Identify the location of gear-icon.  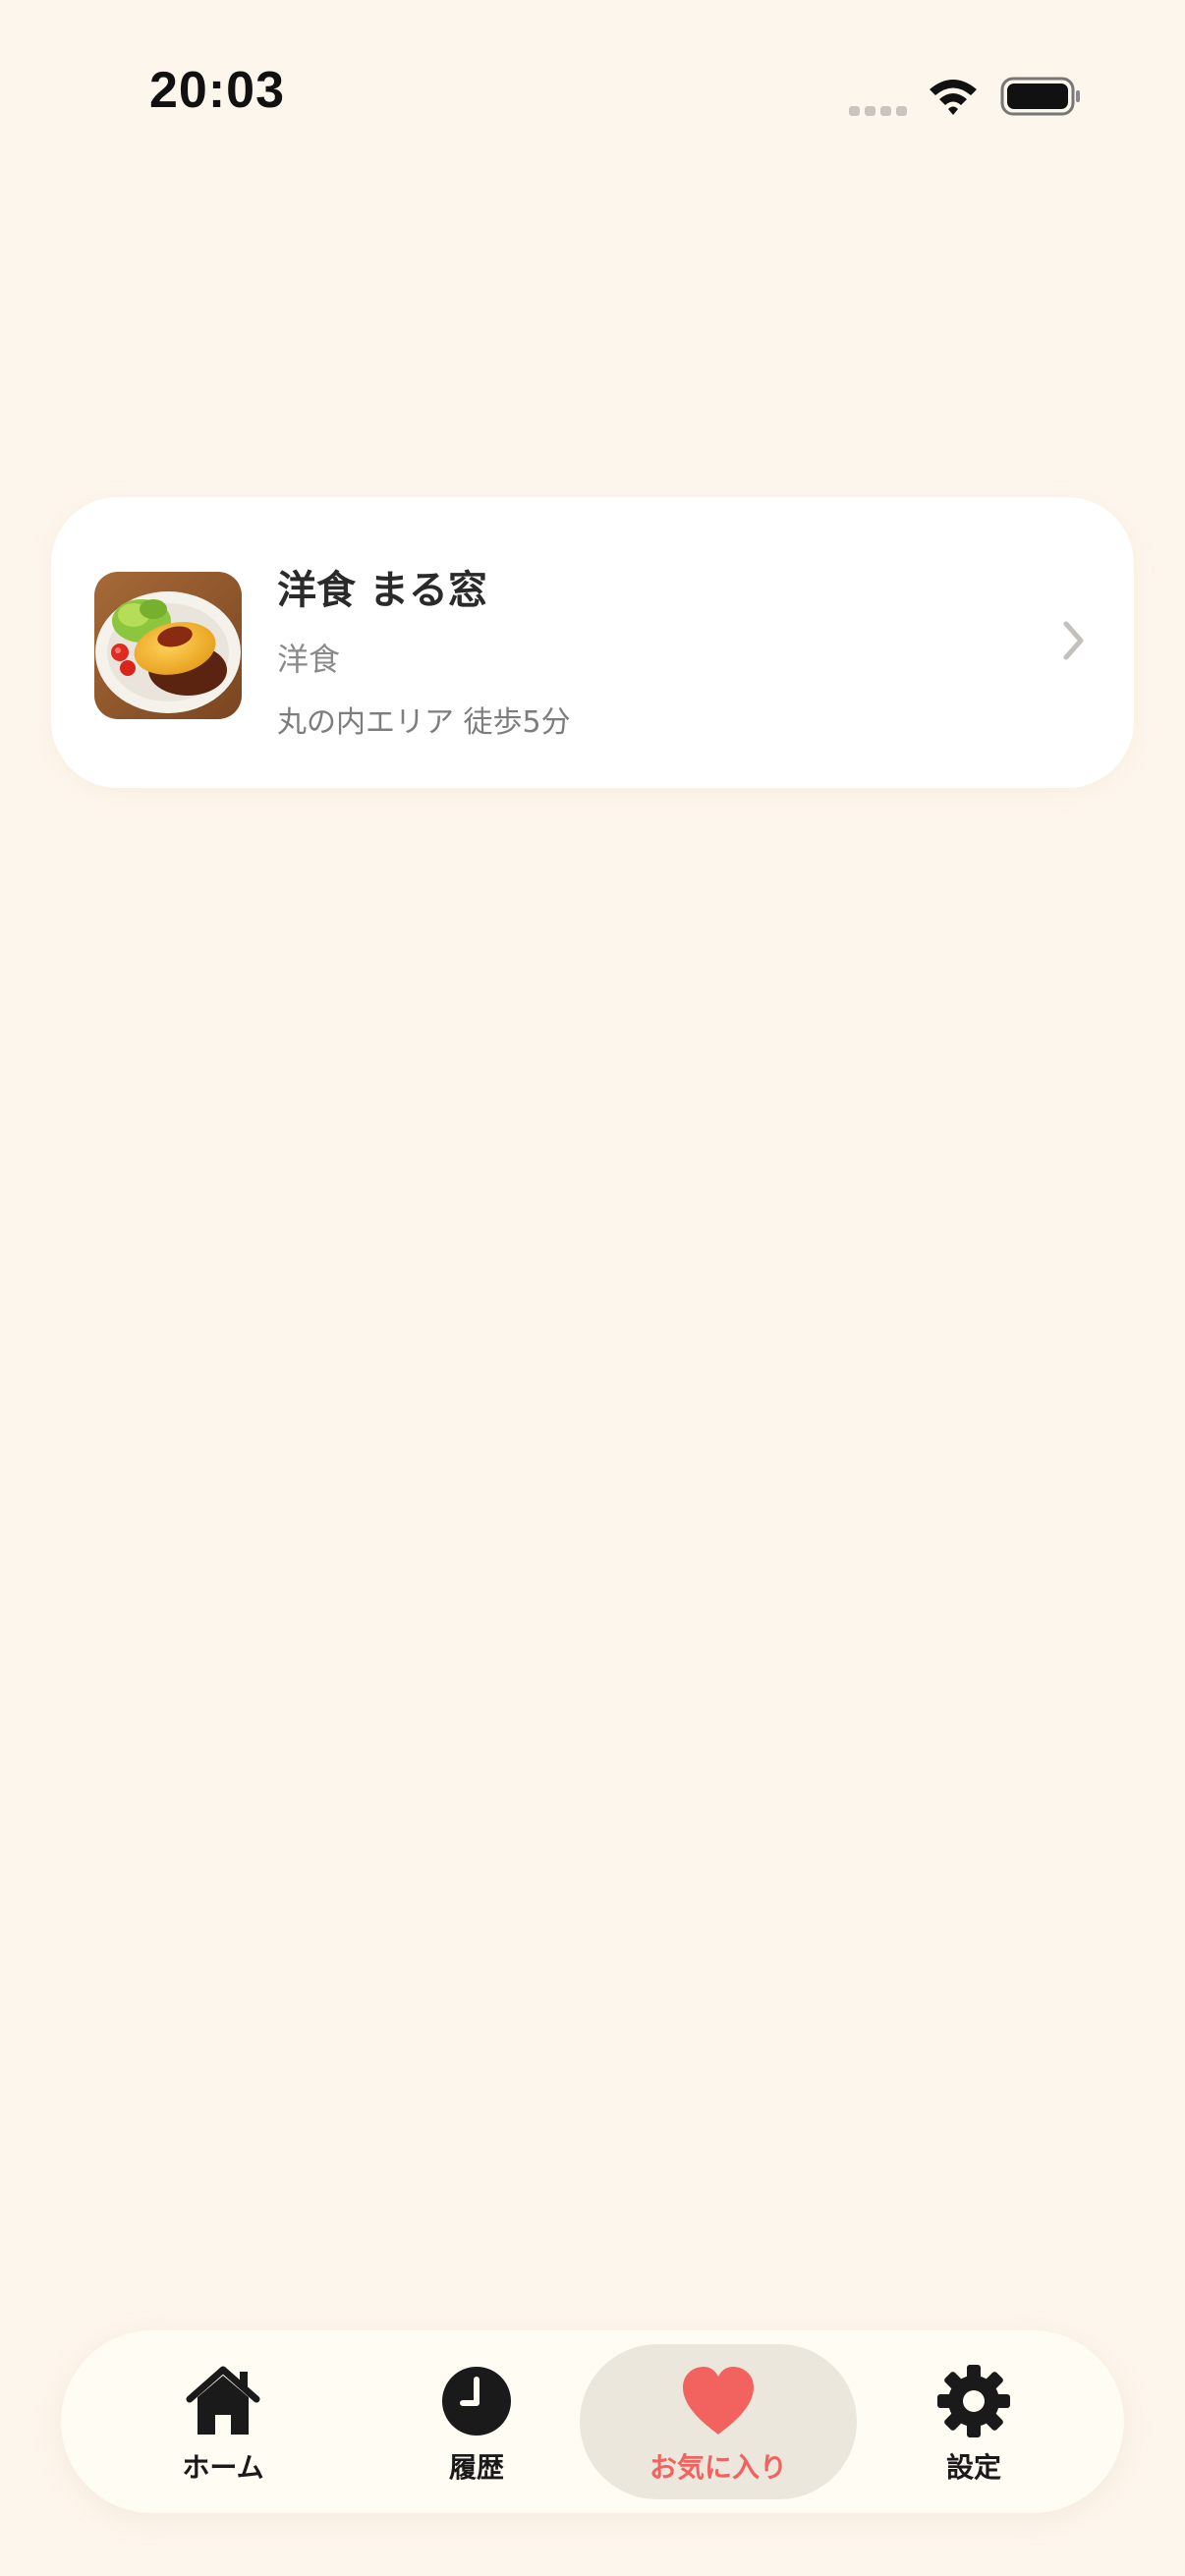
(974, 2401).